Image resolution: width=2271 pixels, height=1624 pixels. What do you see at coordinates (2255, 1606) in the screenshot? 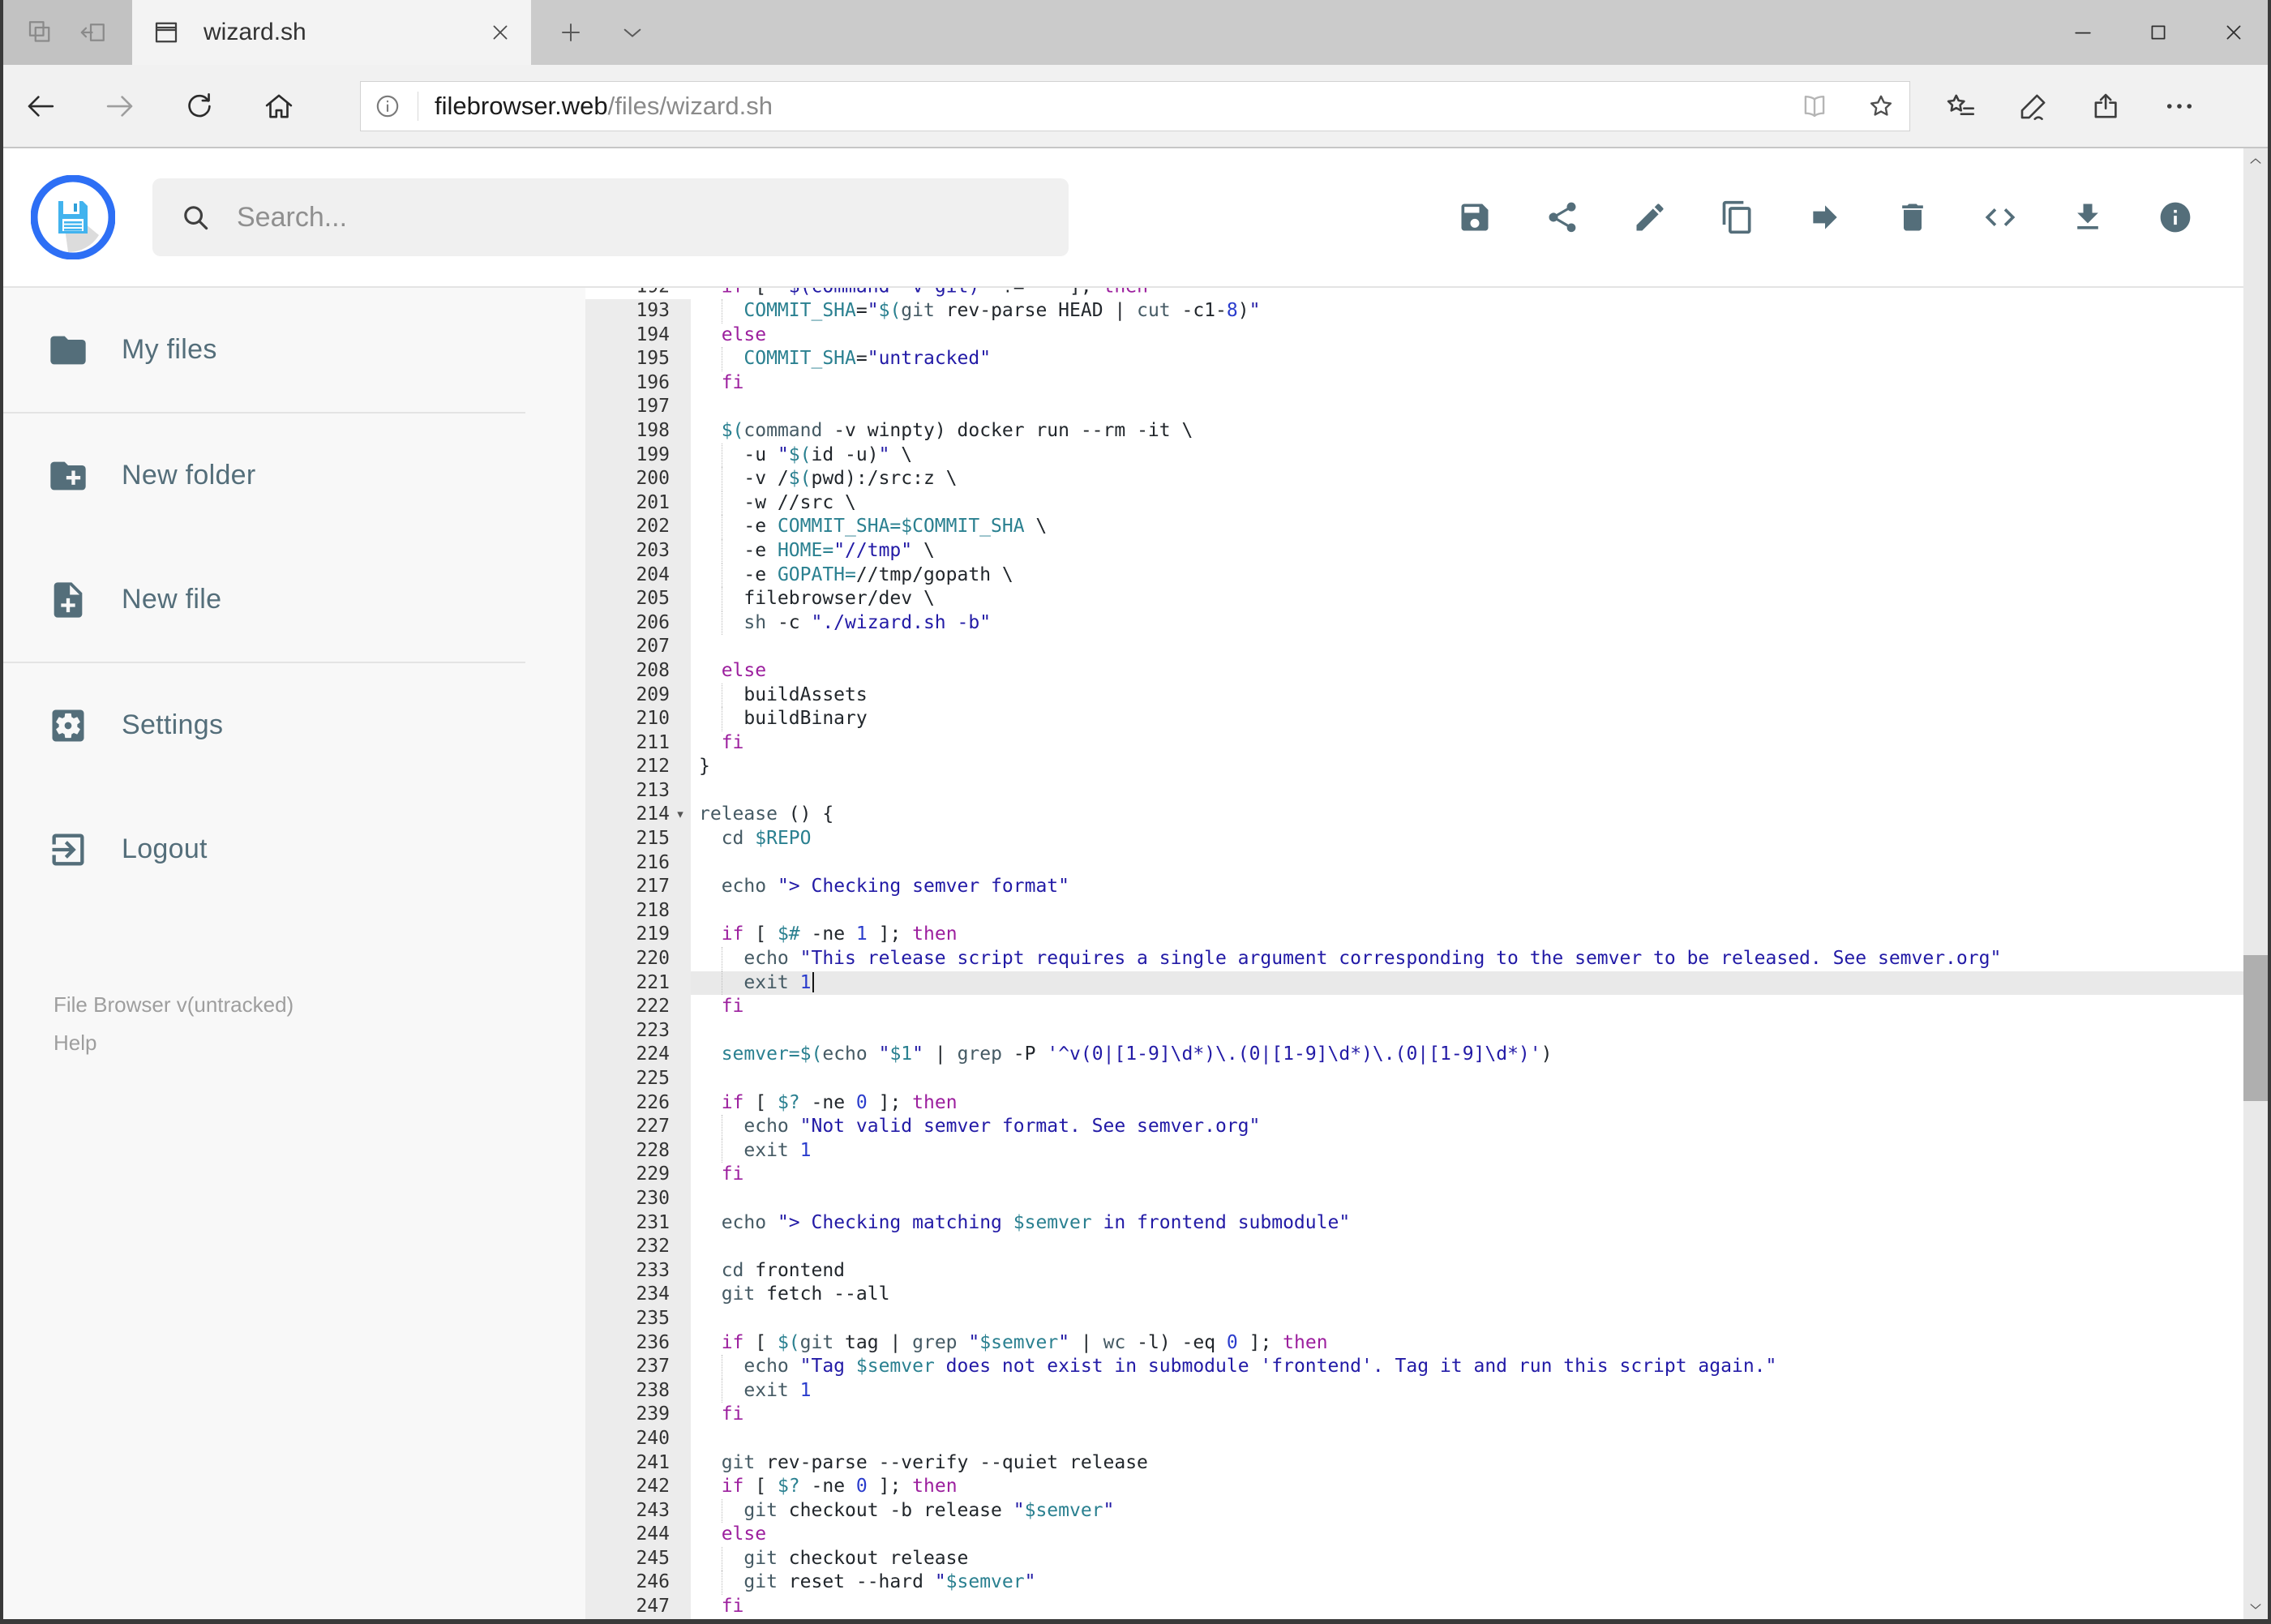
I see `scroll-down-arrow` at bounding box center [2255, 1606].